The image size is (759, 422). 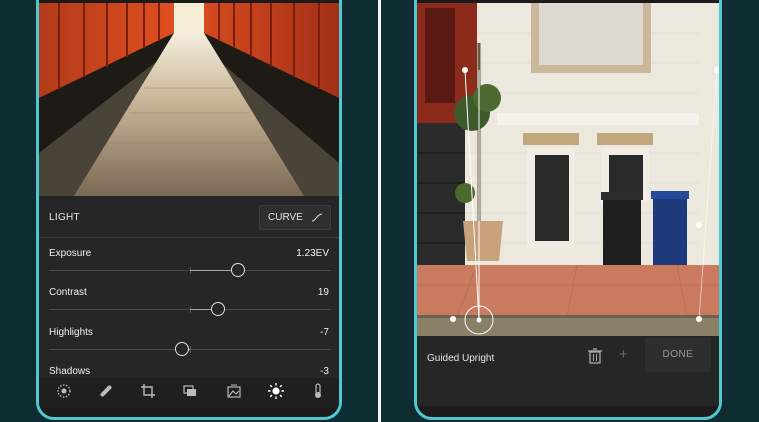 I want to click on add-guide-icon: +, so click(x=626, y=355).